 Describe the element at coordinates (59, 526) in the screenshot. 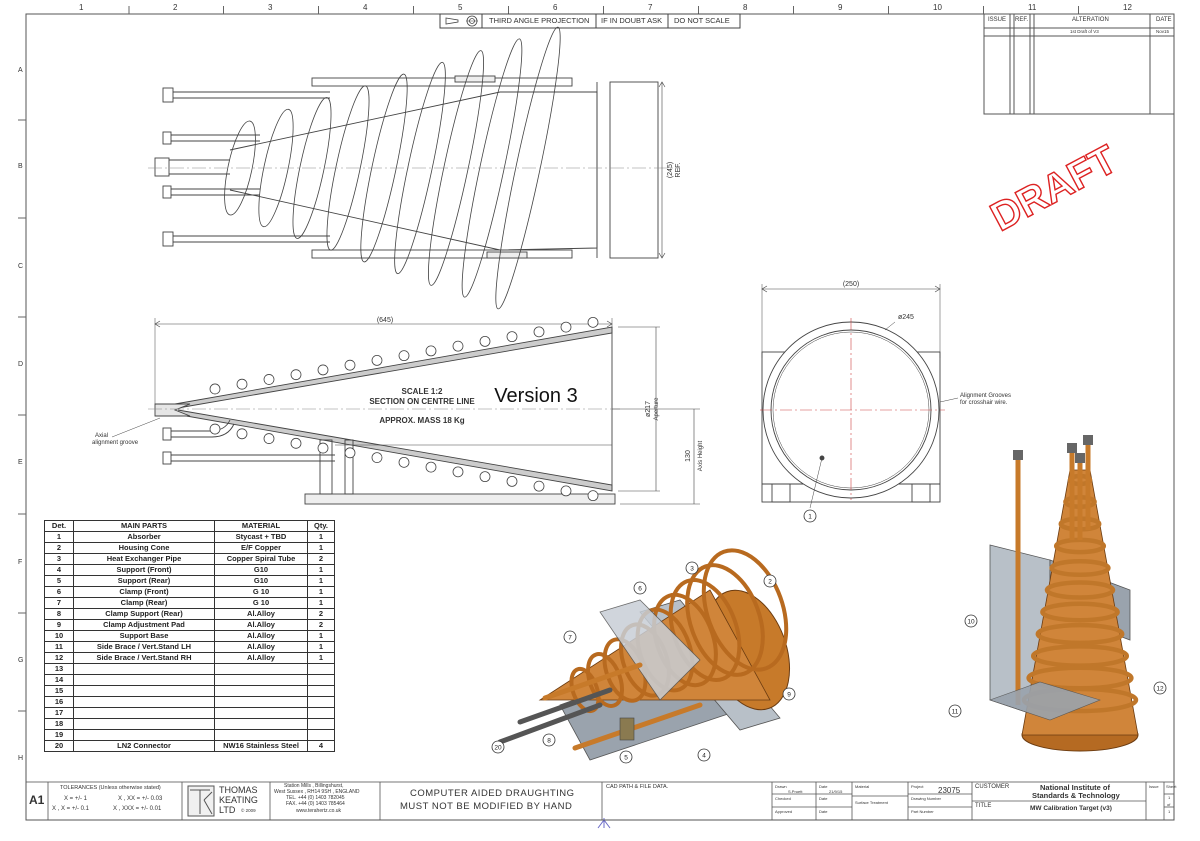

I see `bom-header-det: Det.` at that location.